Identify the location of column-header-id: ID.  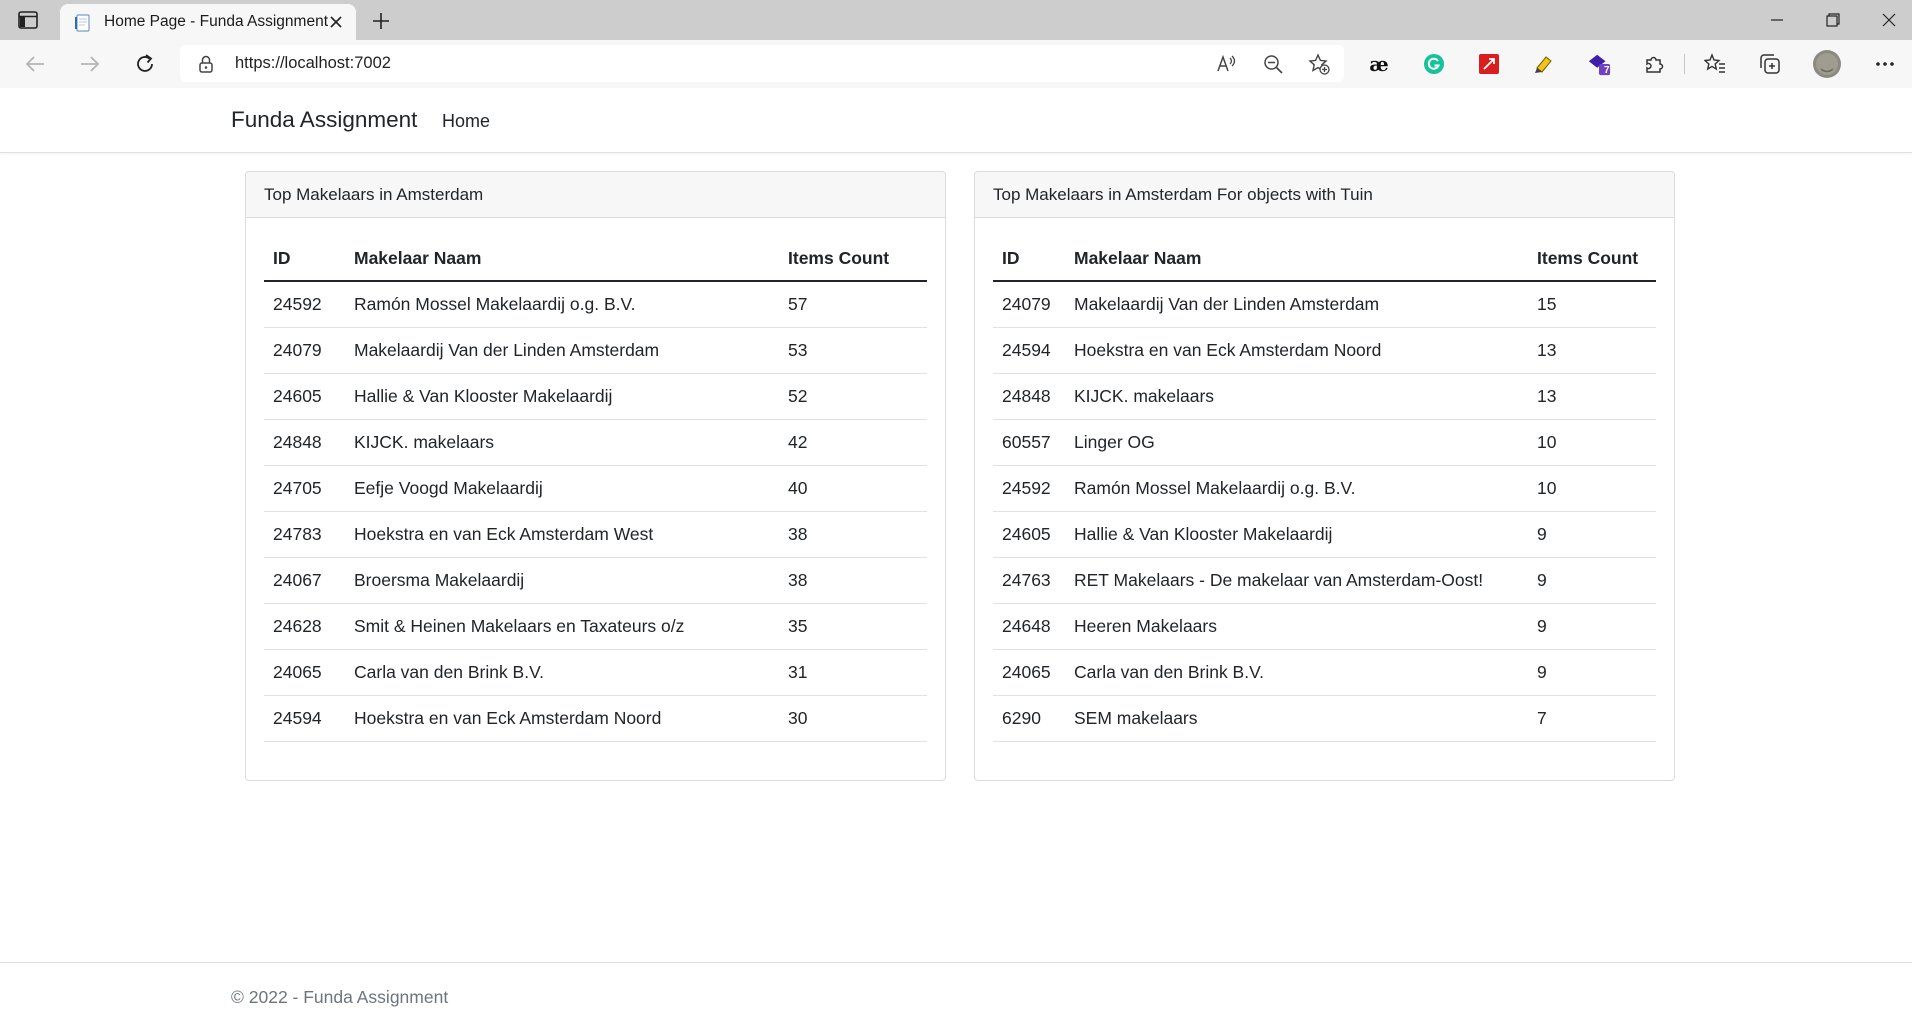
(304, 259).